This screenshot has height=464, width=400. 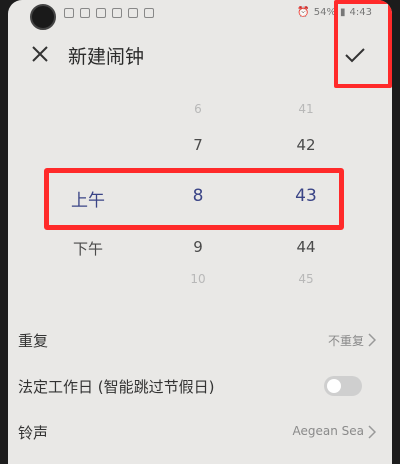 What do you see at coordinates (33, 433) in the screenshot?
I see `ringtone-label: 铃声` at bounding box center [33, 433].